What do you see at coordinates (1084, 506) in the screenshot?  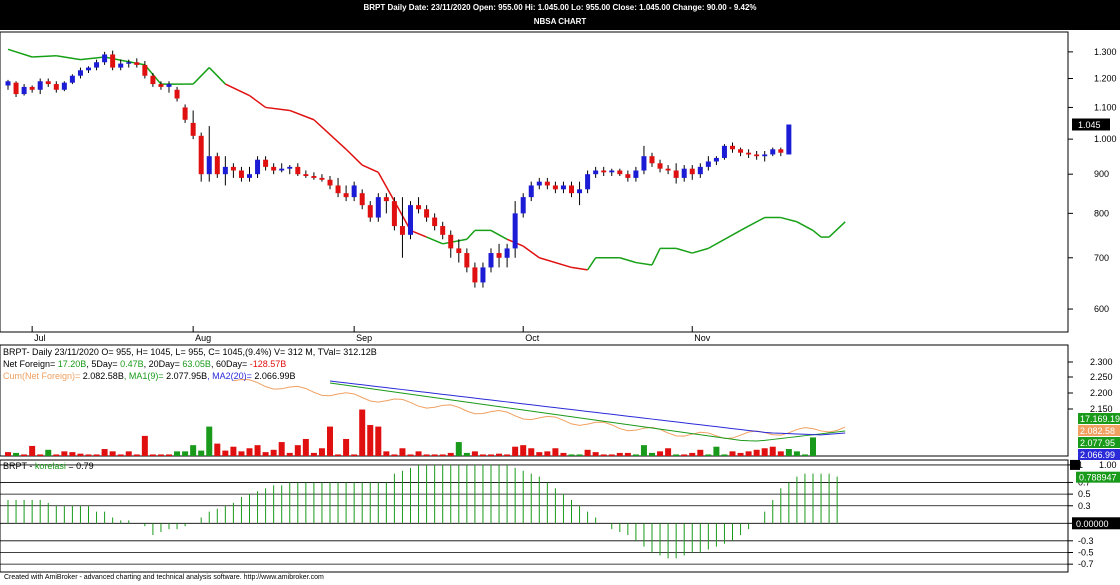 I see `corr-tick-label: 0.3` at bounding box center [1084, 506].